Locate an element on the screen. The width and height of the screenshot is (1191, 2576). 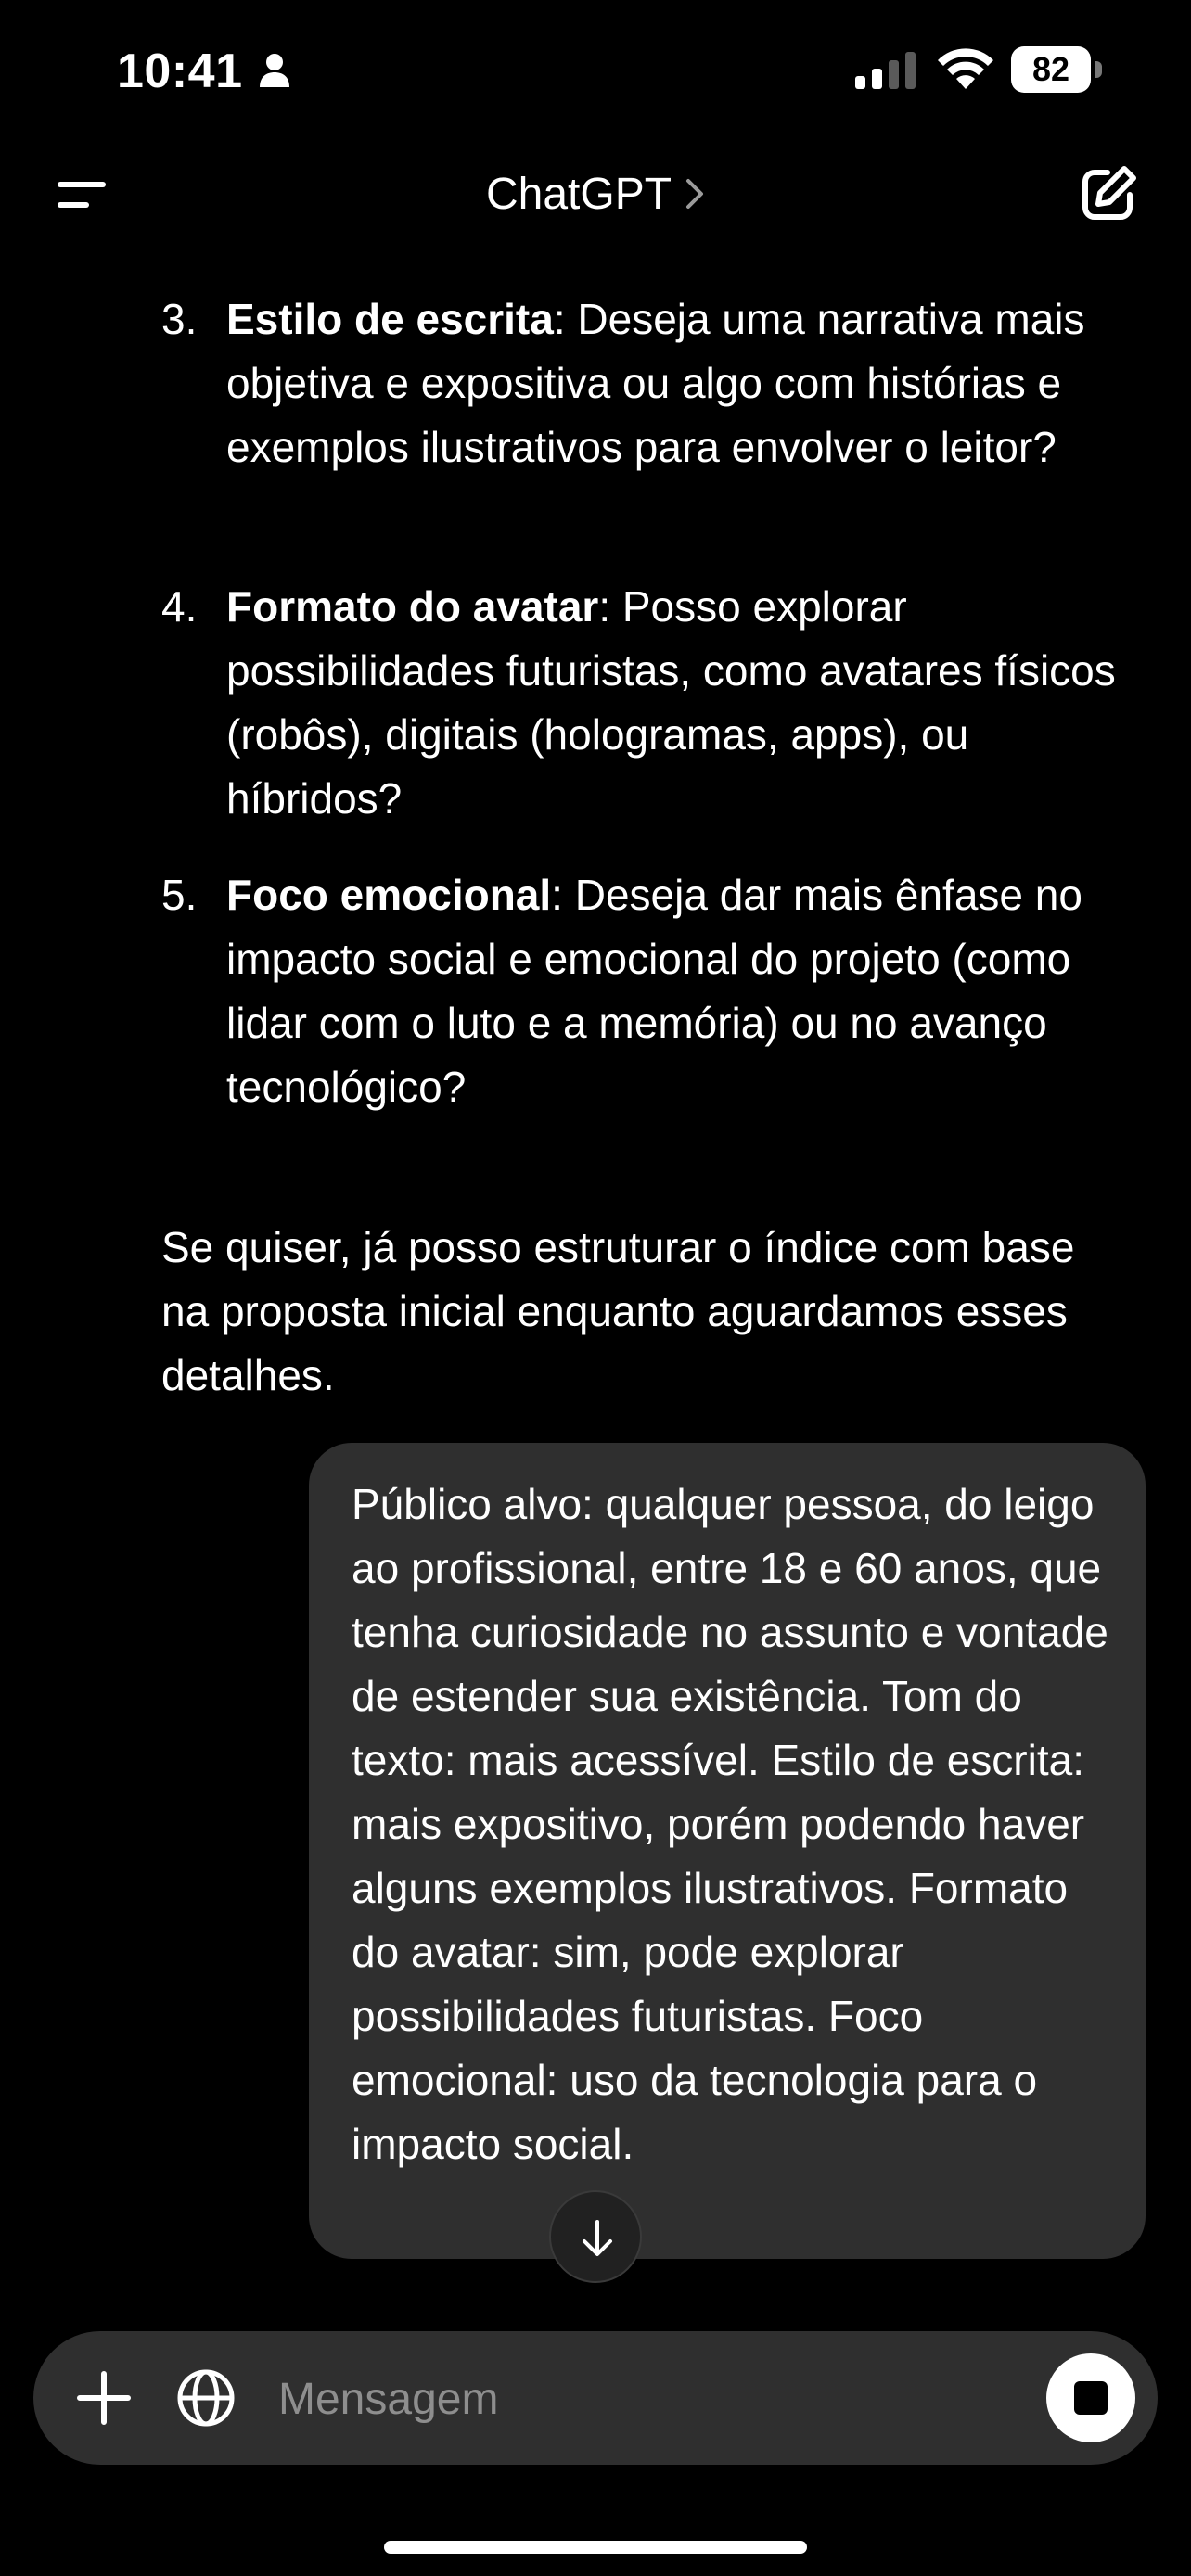
chevron-right-icon is located at coordinates (695, 194).